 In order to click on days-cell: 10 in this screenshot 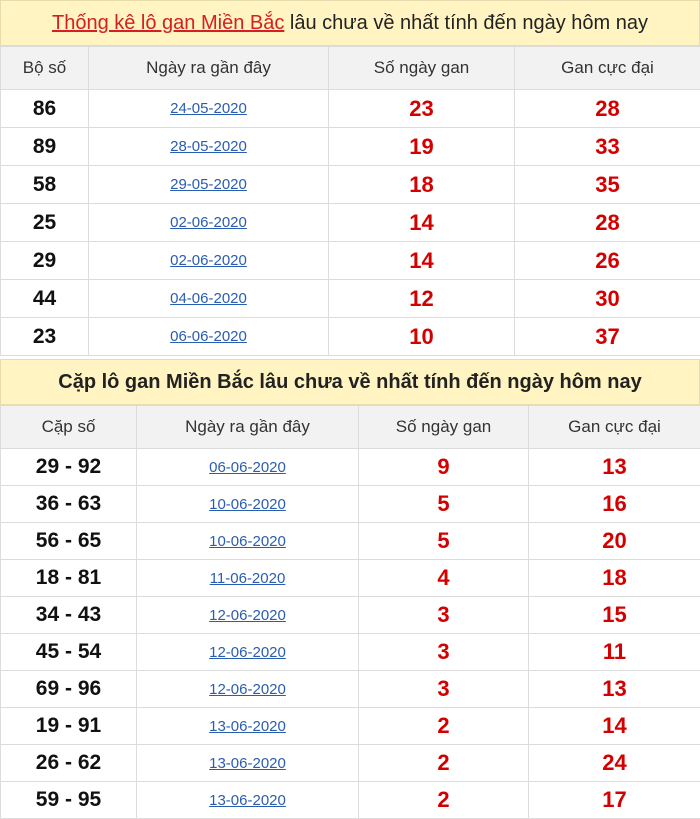, I will do `click(422, 337)`.